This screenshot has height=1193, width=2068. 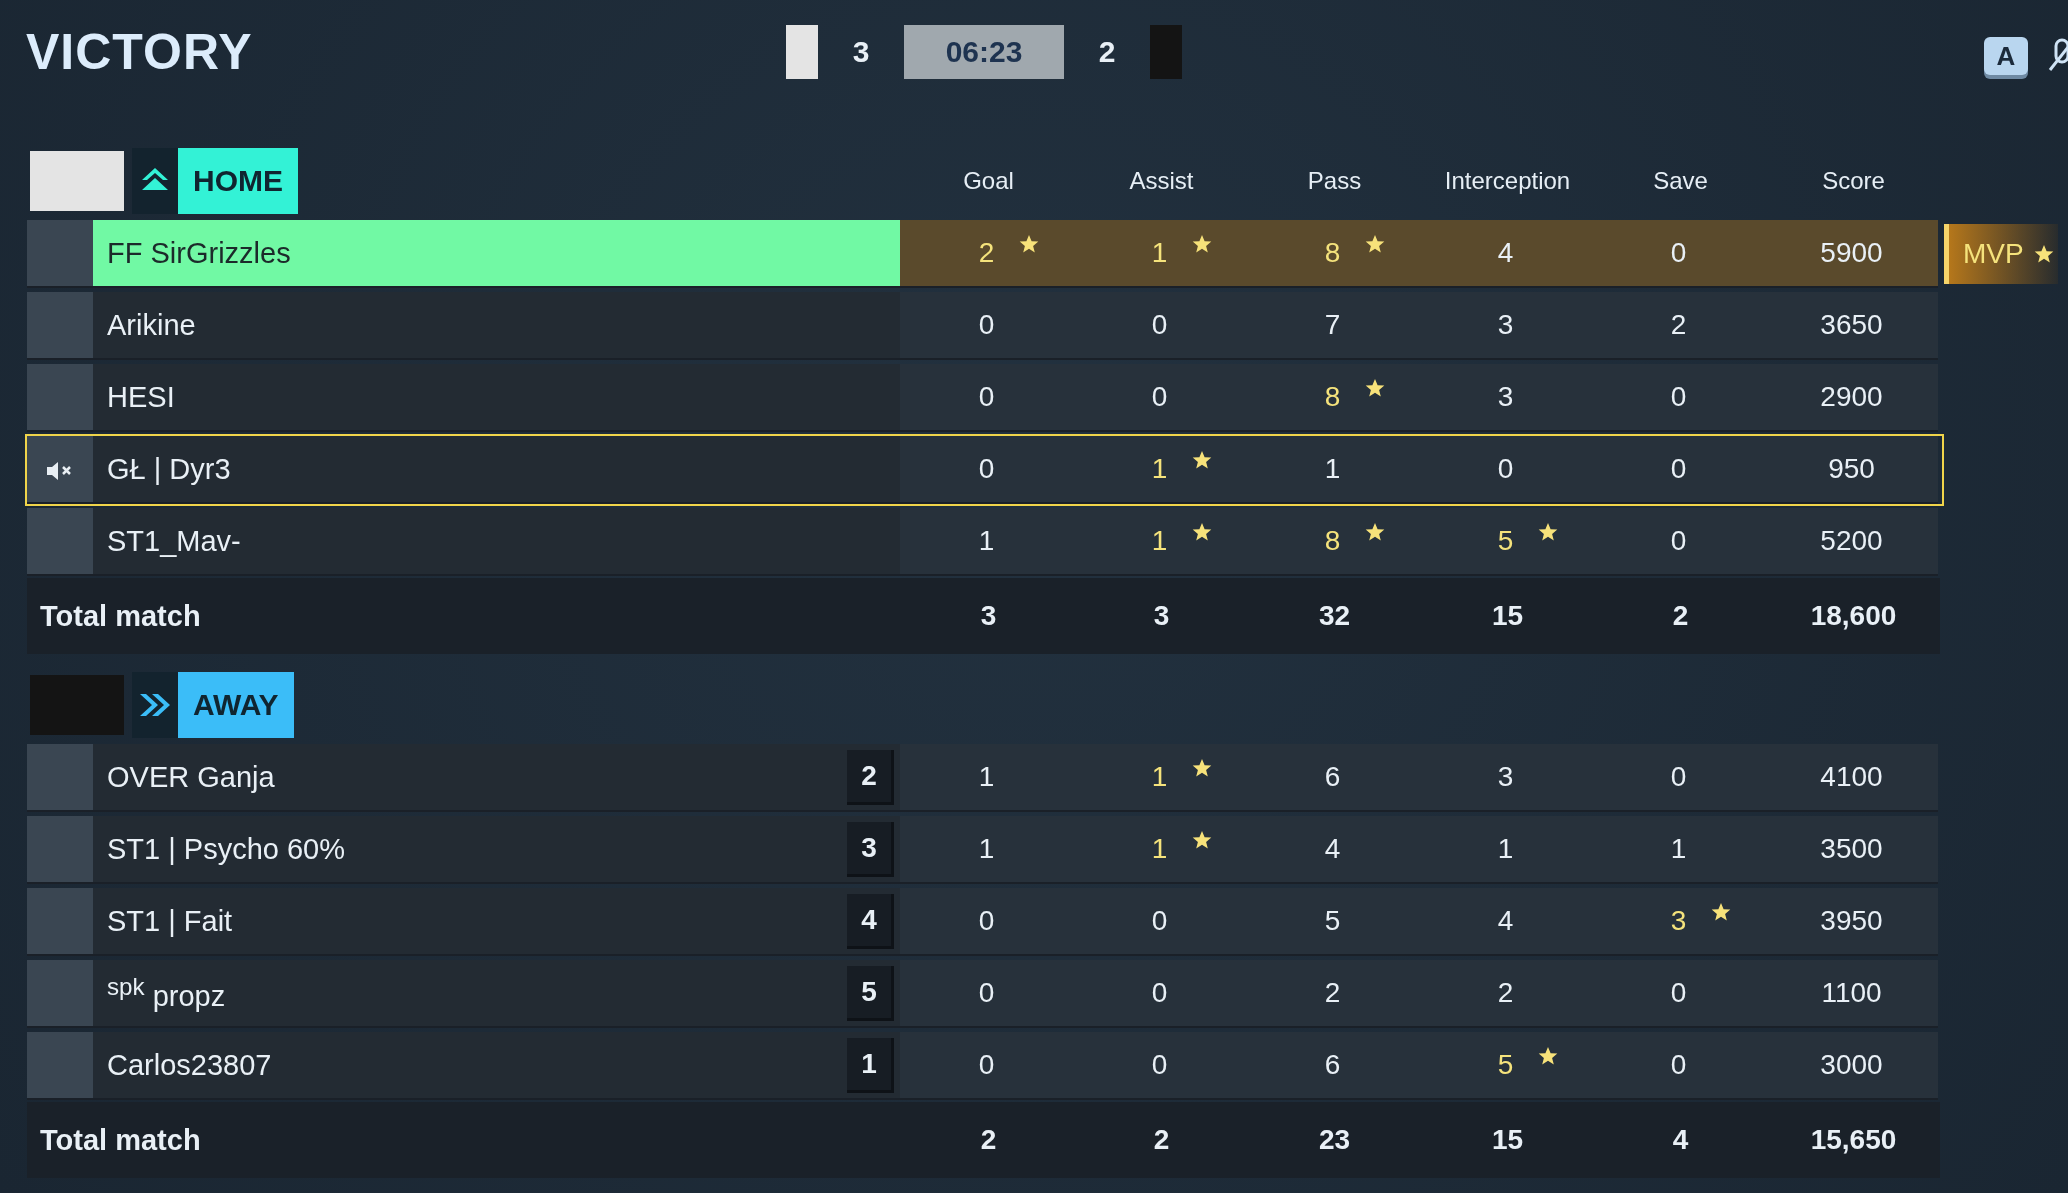 What do you see at coordinates (870, 777) in the screenshot?
I see `player-number: 2` at bounding box center [870, 777].